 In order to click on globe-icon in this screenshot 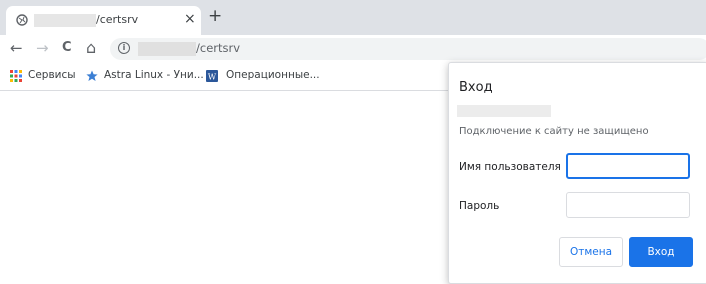, I will do `click(22, 20)`.